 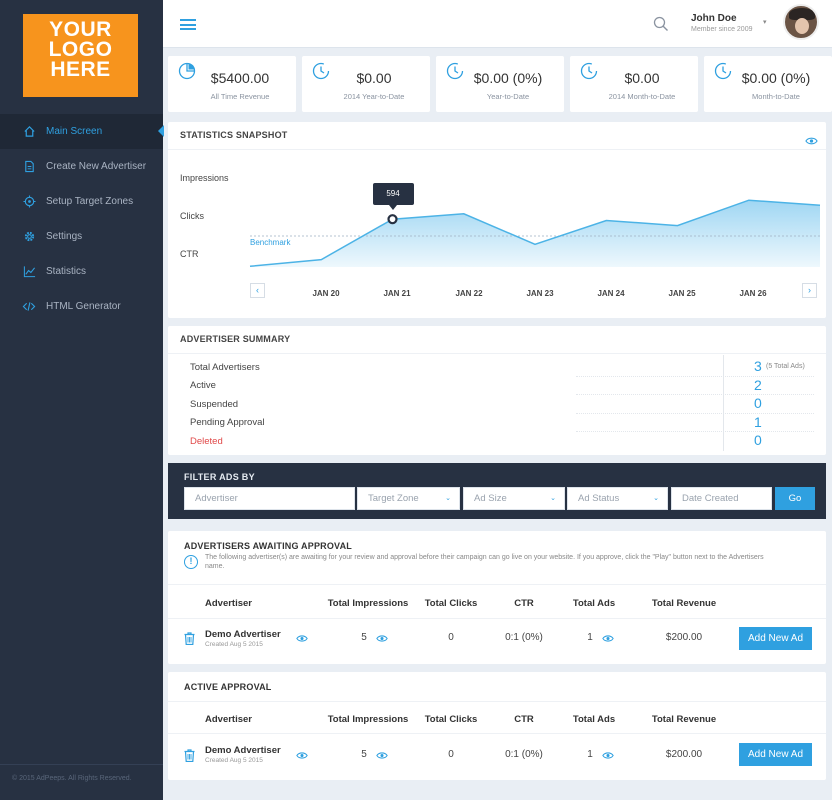 I want to click on stat-label: 2014 Year-to-Date, so click(x=374, y=96).